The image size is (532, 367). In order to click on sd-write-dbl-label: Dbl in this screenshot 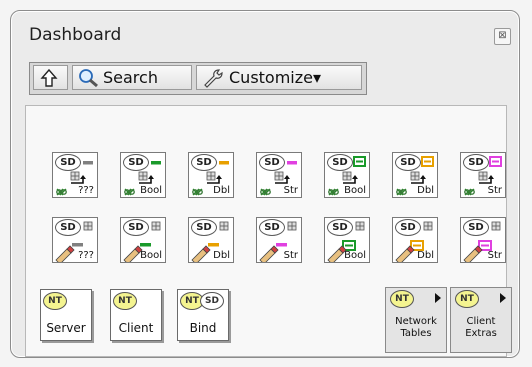, I will do `click(221, 255)`.